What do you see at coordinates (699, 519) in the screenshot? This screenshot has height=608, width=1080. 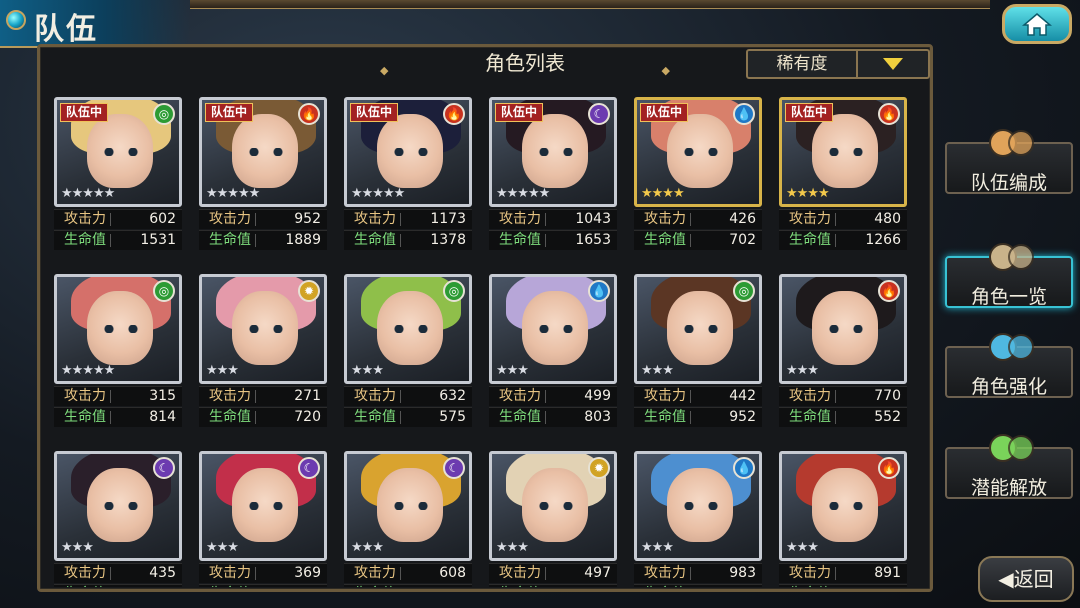 I see `character-card: 💧 ★★★ 攻击力 983 生命值` at bounding box center [699, 519].